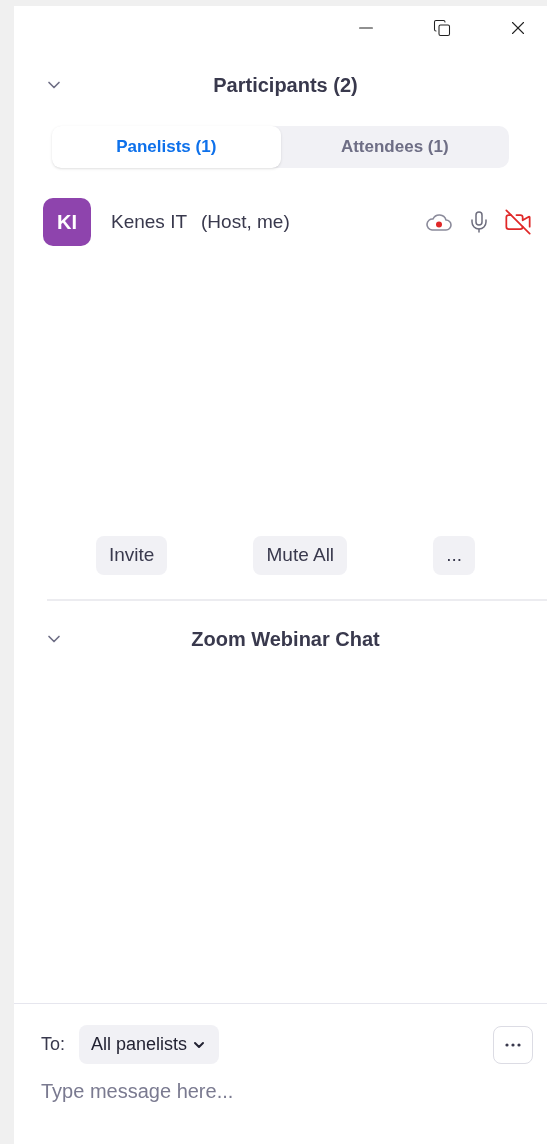 The width and height of the screenshot is (547, 1144). What do you see at coordinates (166, 147) in the screenshot?
I see `tab: Panelists (1)` at bounding box center [166, 147].